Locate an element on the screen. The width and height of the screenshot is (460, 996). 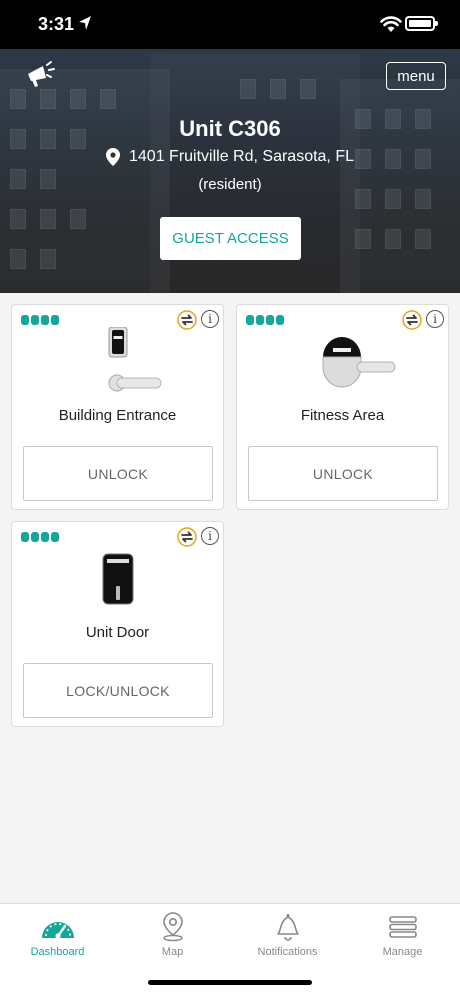
bell-icon is located at coordinates (287, 927).